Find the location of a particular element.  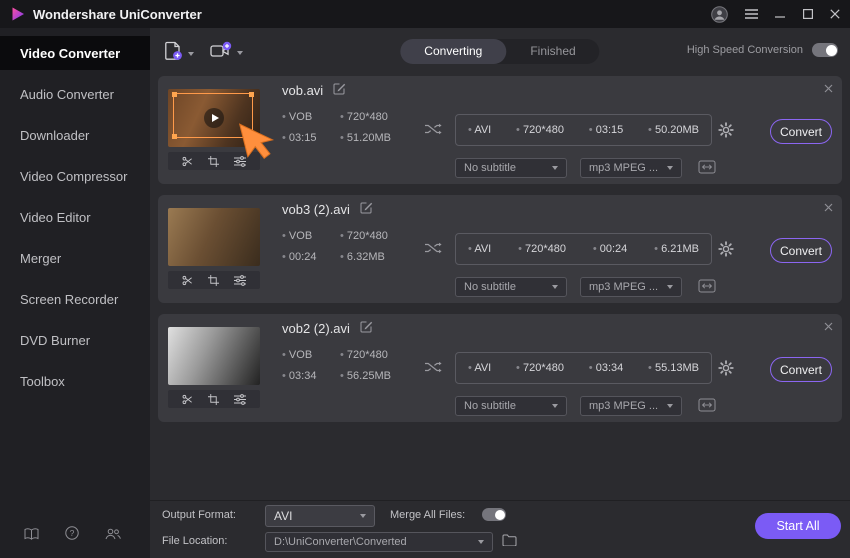

sidebar-item-video-converter: Video Converter is located at coordinates (75, 53).